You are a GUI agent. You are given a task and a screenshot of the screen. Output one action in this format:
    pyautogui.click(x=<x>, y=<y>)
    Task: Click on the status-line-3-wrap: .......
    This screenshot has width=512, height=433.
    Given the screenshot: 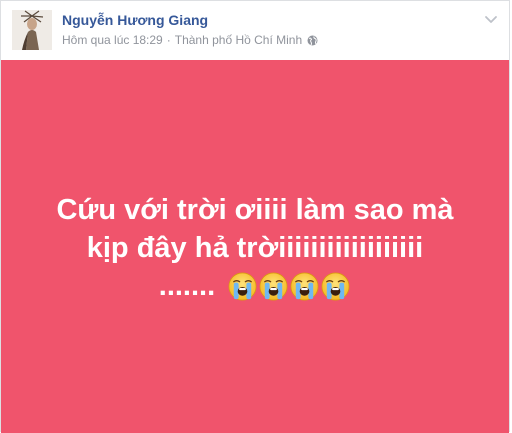 What is the action you would take?
    pyautogui.click(x=255, y=286)
    